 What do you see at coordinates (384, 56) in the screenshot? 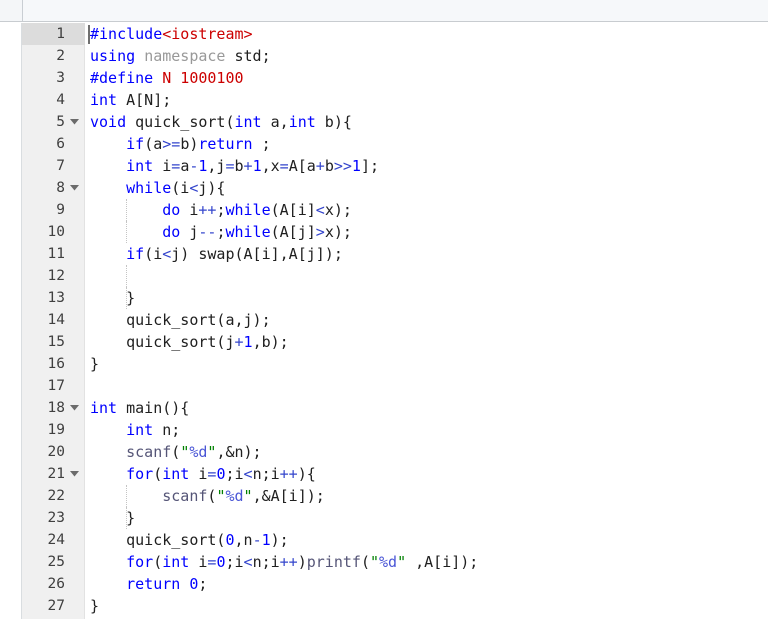
I see `code-line: 2 using namespace std;` at bounding box center [384, 56].